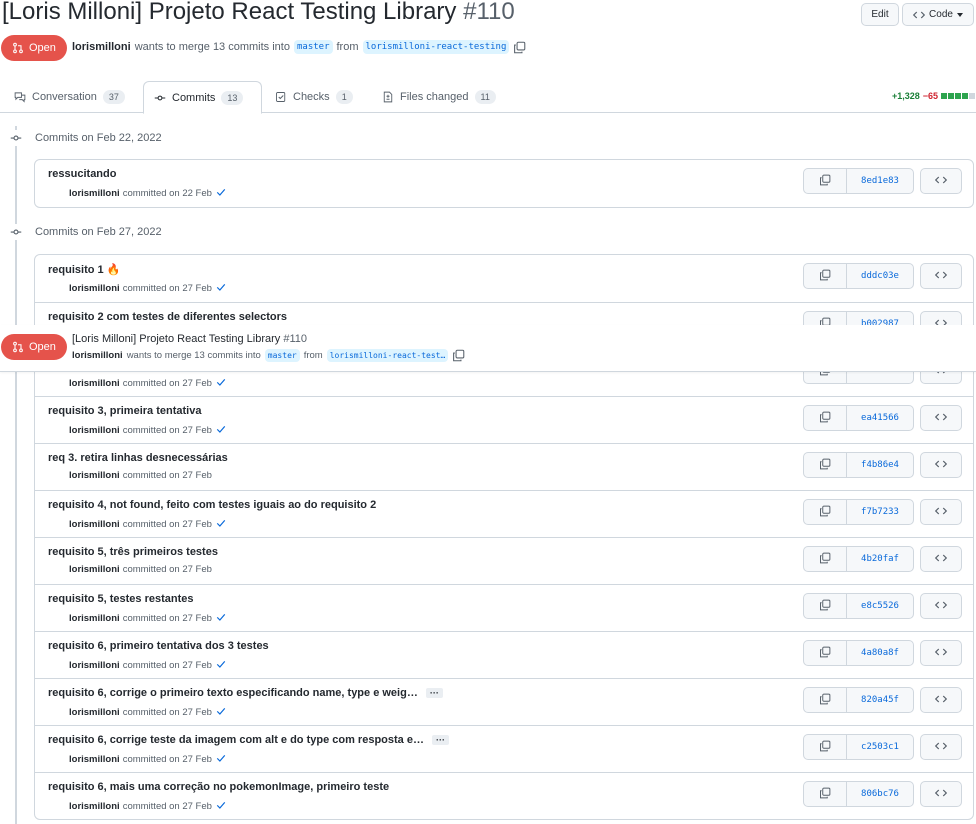 The image size is (976, 824). What do you see at coordinates (880, 14) in the screenshot?
I see `edit-button: Edit` at bounding box center [880, 14].